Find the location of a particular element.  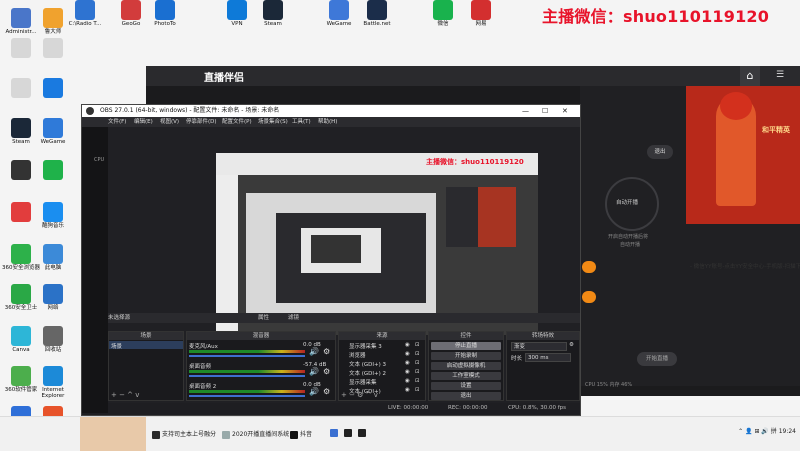

go-live-button: 开始直播 is located at coordinates (657, 359).